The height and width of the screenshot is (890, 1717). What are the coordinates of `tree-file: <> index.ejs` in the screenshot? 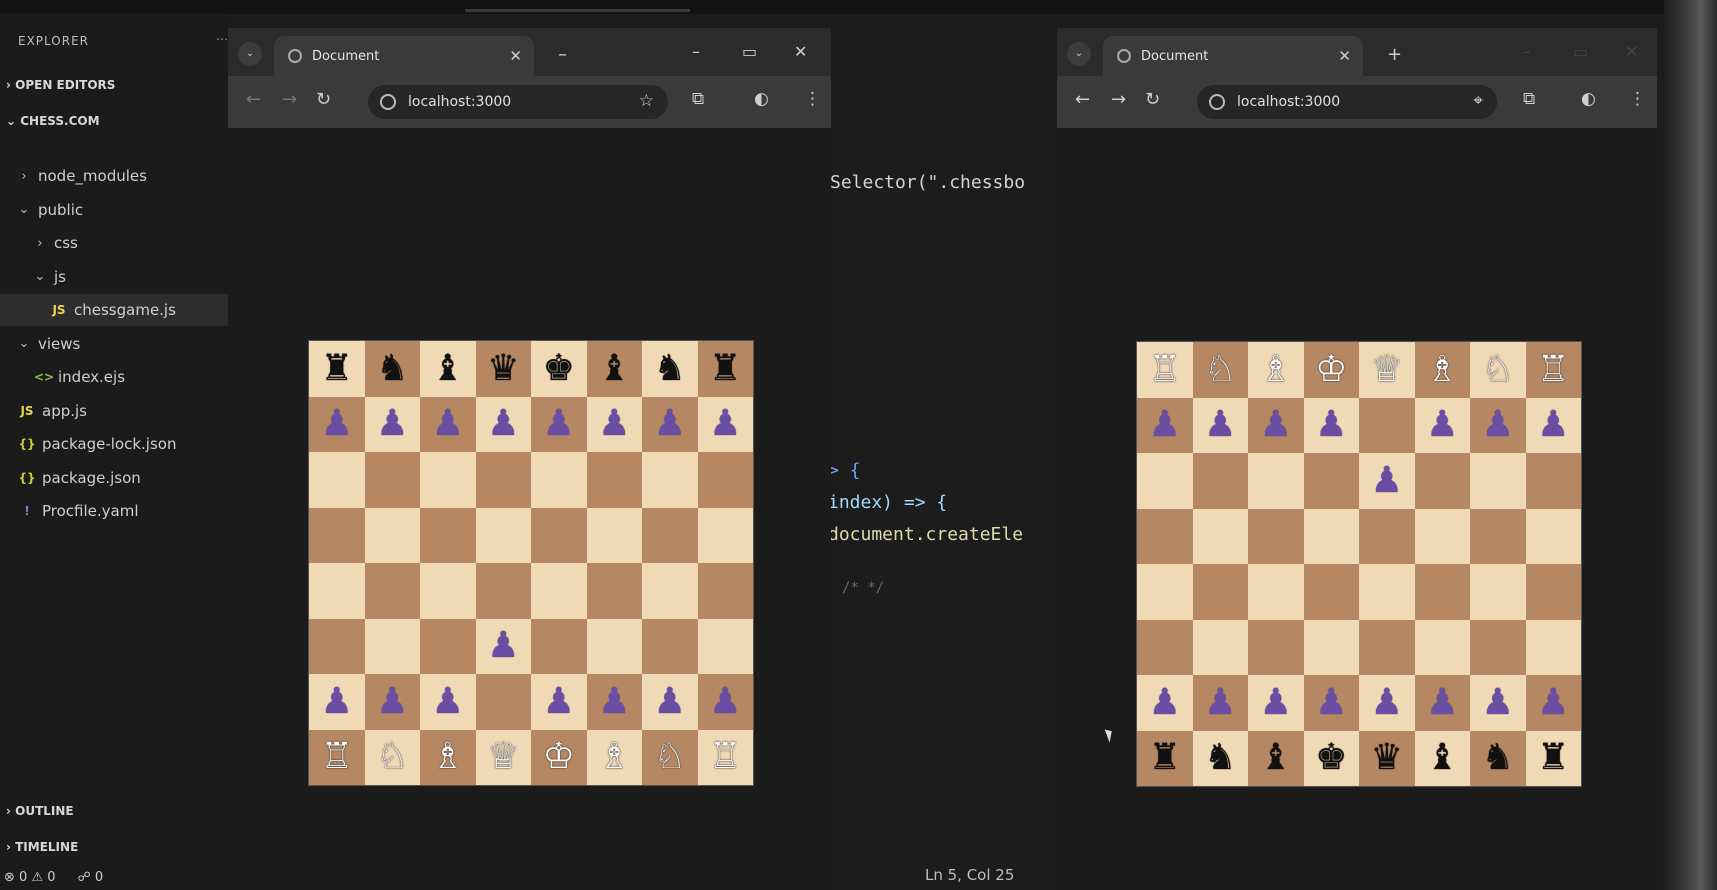 It's located at (114, 377).